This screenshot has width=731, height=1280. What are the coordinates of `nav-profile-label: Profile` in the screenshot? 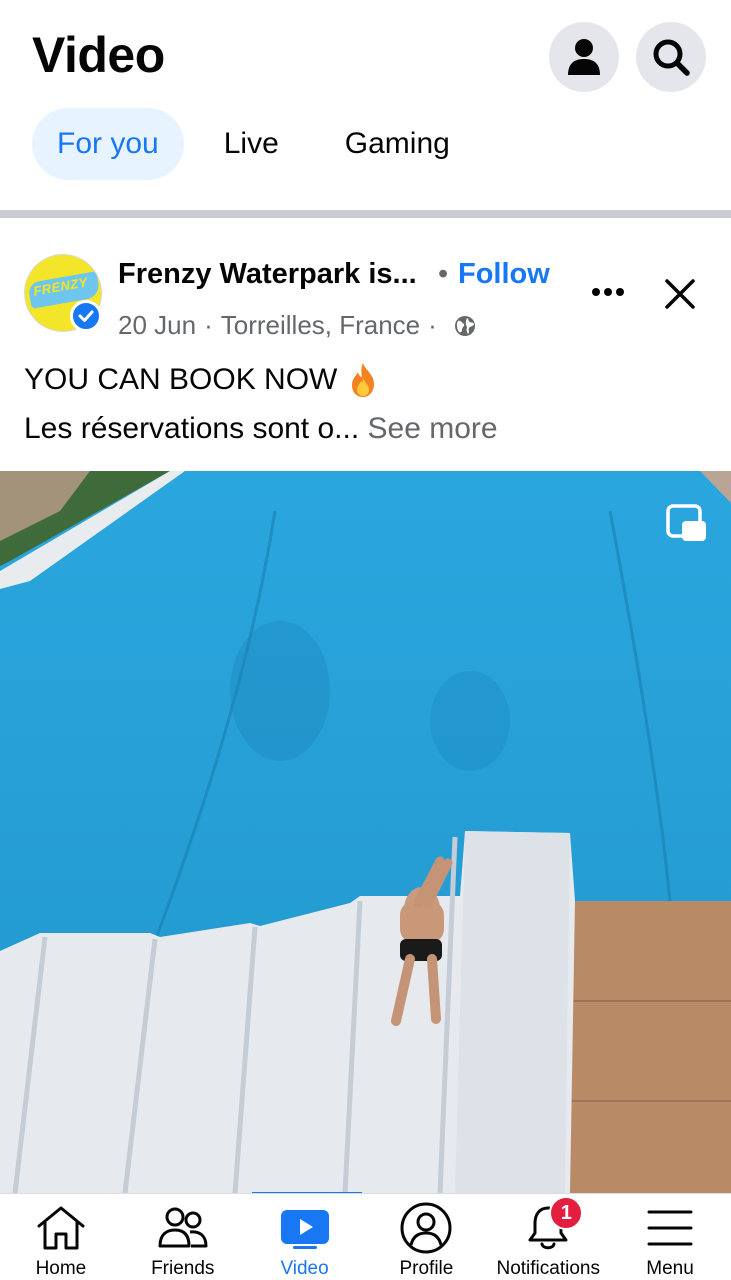 It's located at (426, 1268).